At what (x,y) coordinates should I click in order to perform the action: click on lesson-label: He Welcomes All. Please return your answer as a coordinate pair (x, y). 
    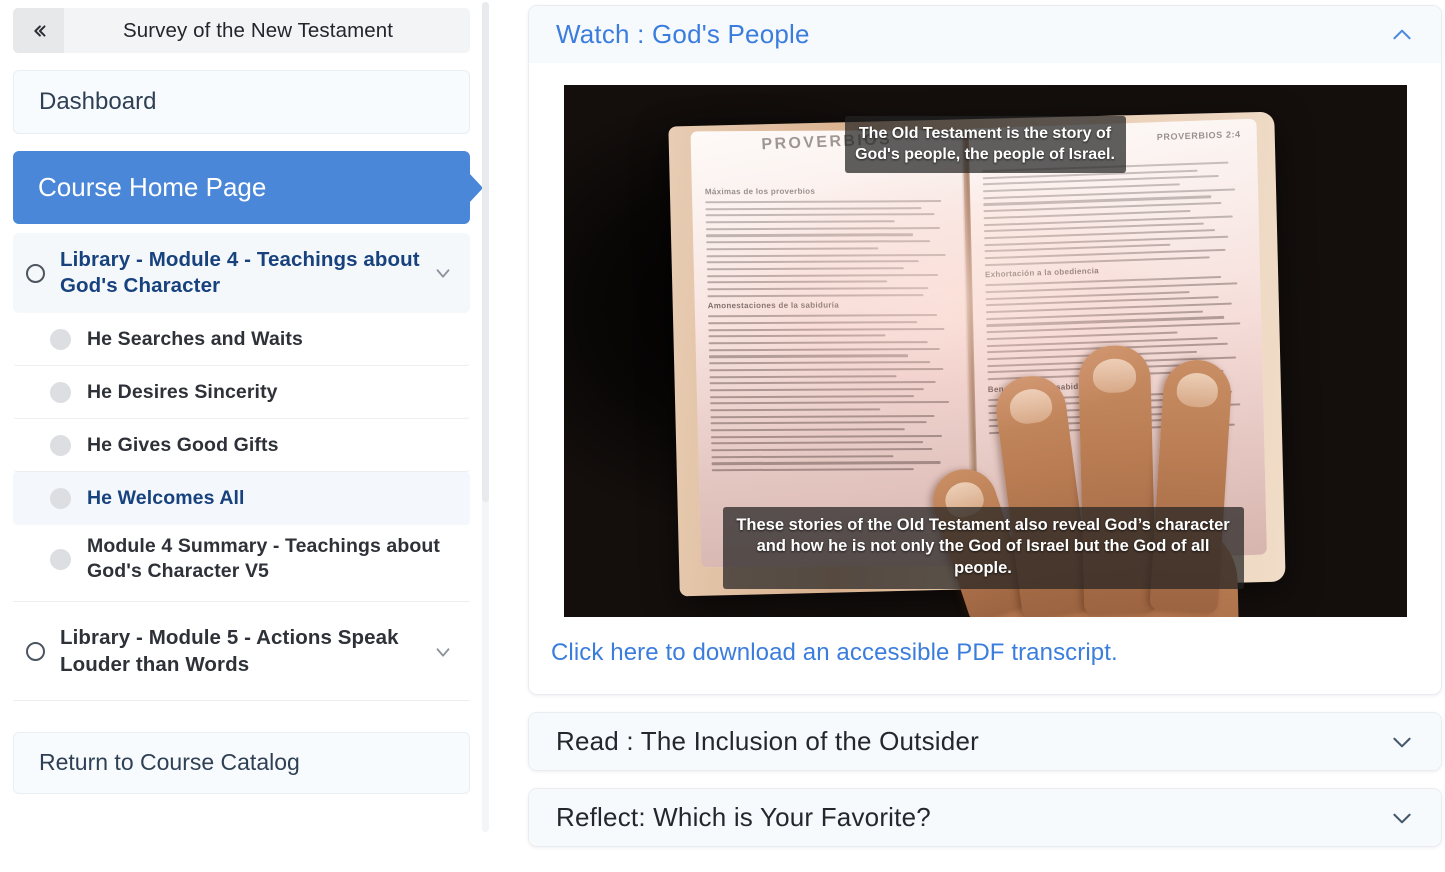
    Looking at the image, I should click on (166, 497).